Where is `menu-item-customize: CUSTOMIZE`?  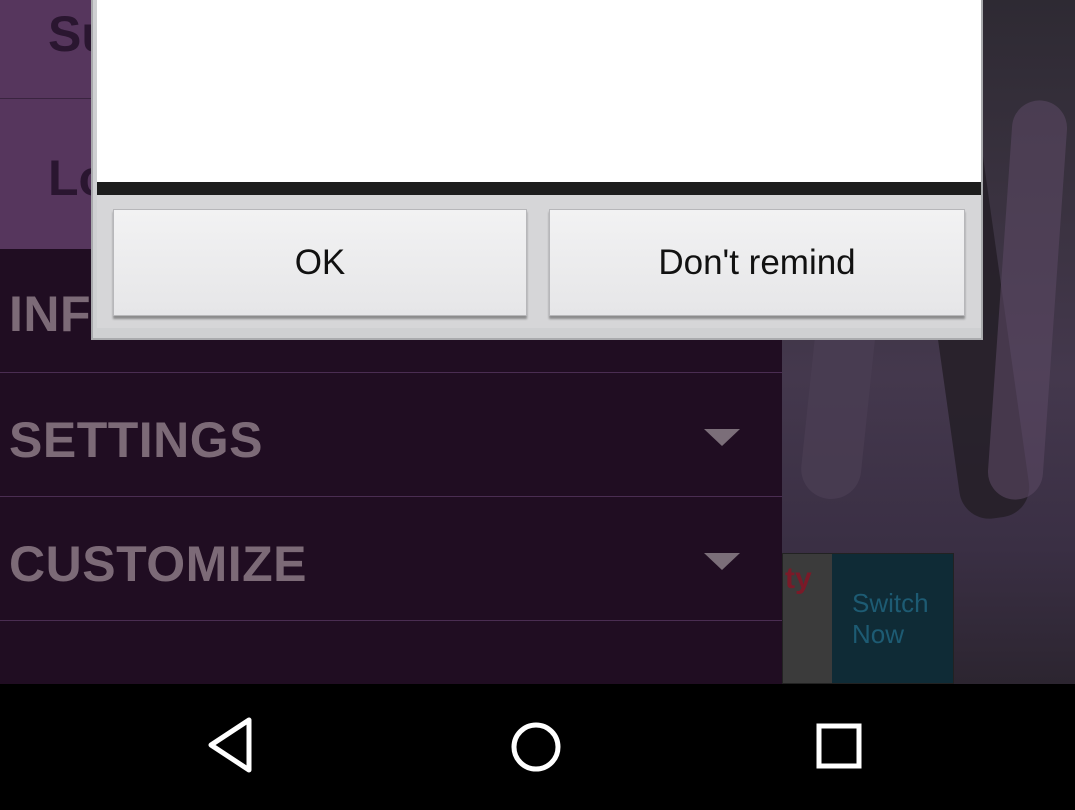
menu-item-customize: CUSTOMIZE is located at coordinates (391, 559).